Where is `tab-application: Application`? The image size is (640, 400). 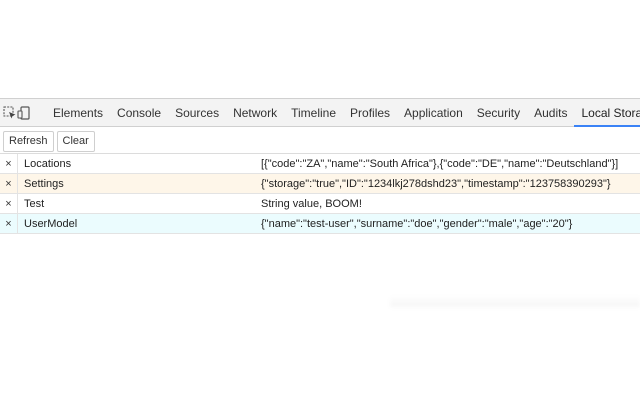
tab-application: Application is located at coordinates (433, 112).